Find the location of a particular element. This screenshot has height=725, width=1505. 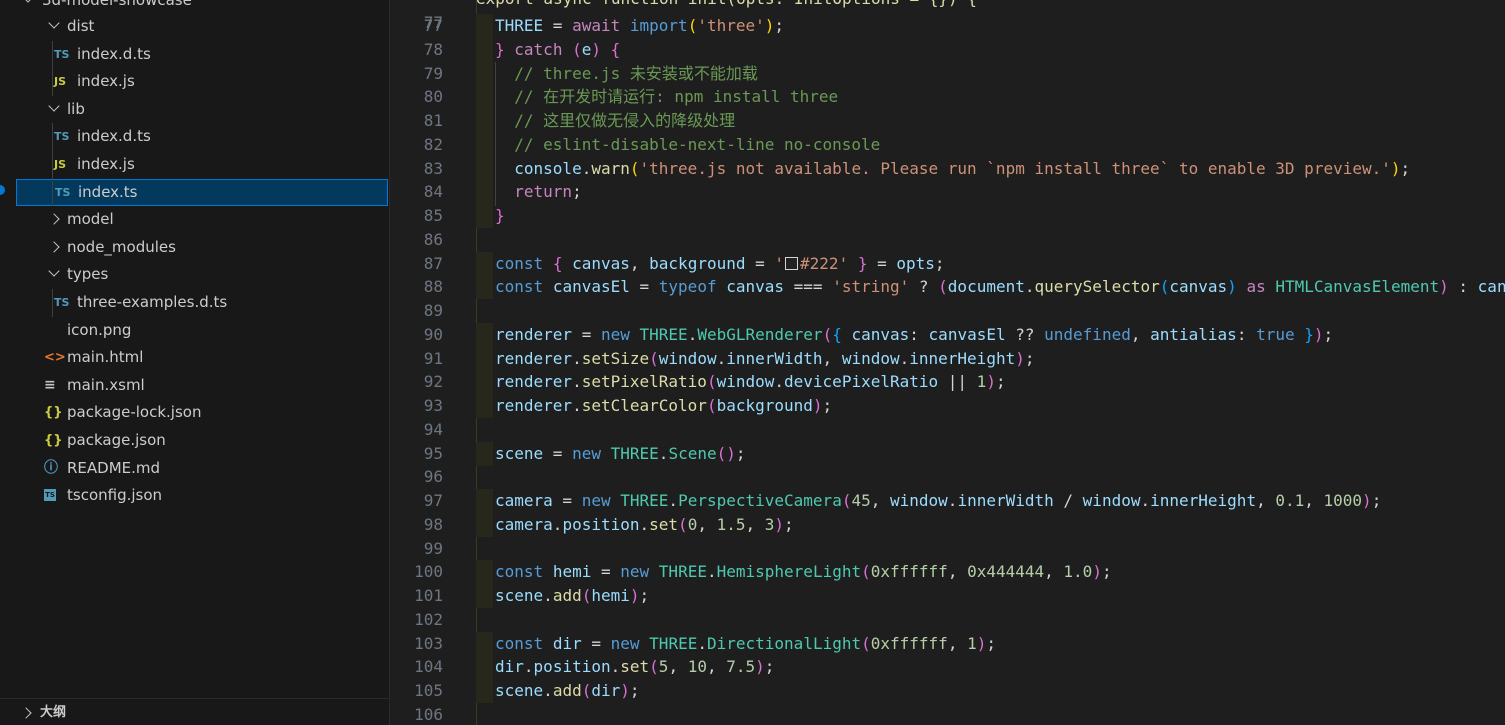

tree-folder-project: 3d-model-showcase is located at coordinates (202, 7).